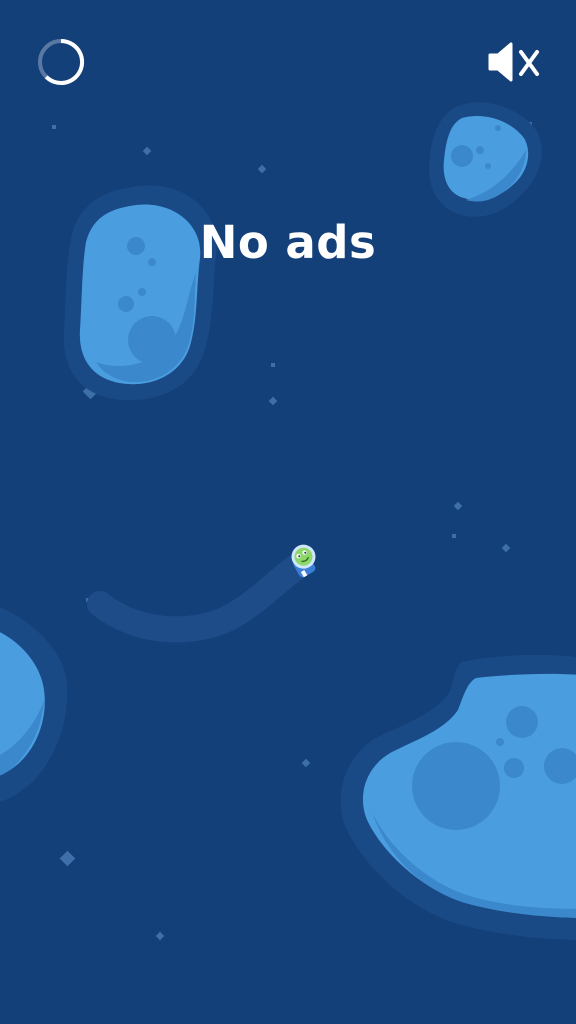 The width and height of the screenshot is (576, 1024). What do you see at coordinates (288, 242) in the screenshot?
I see `no-ads-heading: No ads` at bounding box center [288, 242].